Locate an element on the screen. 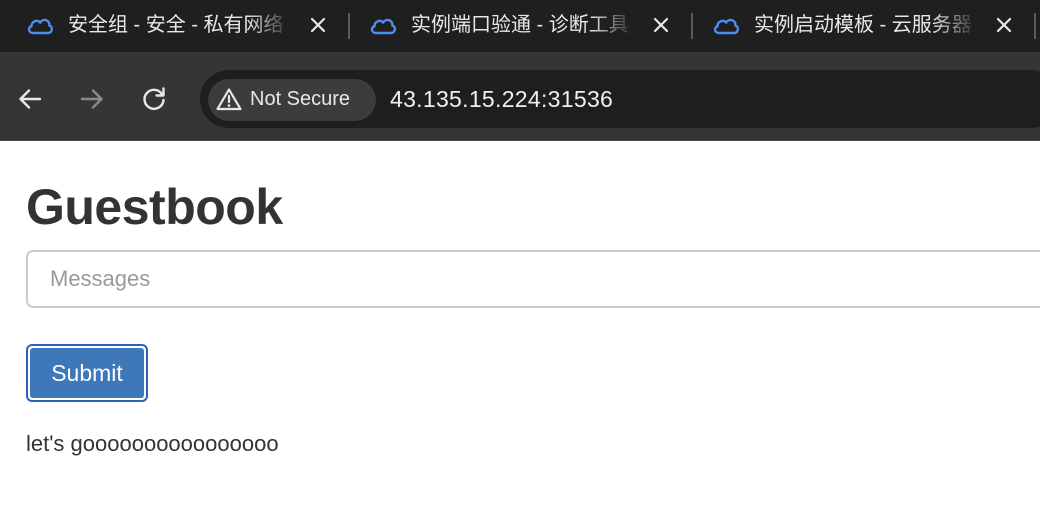  browser-tab: 实例启动模板 - 云服务器 is located at coordinates (858, 26).